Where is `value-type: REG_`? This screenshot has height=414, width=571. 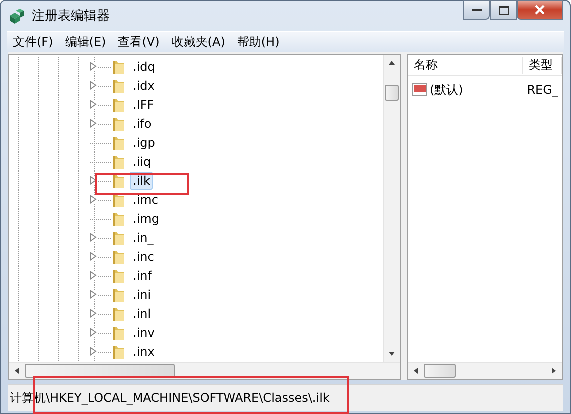 value-type: REG_ is located at coordinates (542, 90).